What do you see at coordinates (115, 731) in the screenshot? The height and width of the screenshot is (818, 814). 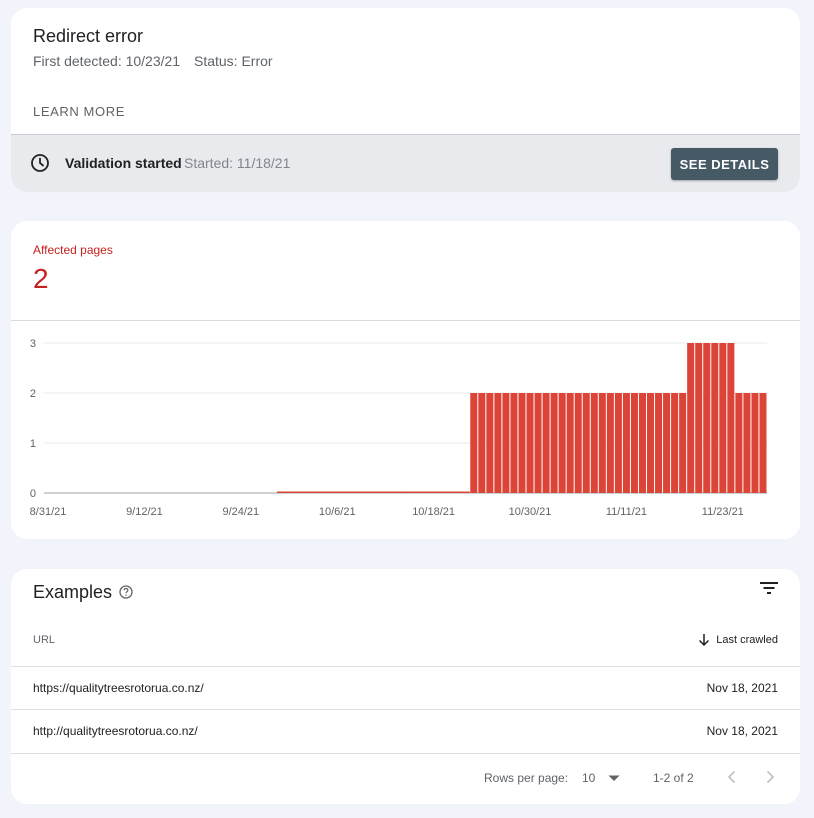 I see `table-row-url: http://qualitytreesrotorua.co.nz/` at bounding box center [115, 731].